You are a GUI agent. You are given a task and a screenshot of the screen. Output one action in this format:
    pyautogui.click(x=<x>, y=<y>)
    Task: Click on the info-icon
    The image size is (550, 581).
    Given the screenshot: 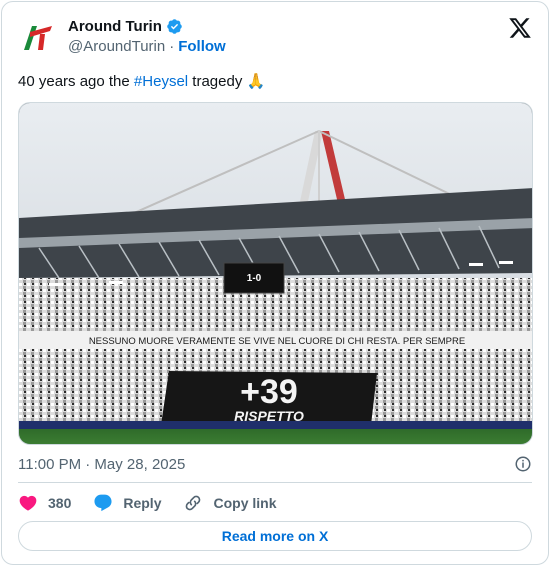 What is the action you would take?
    pyautogui.click(x=523, y=464)
    